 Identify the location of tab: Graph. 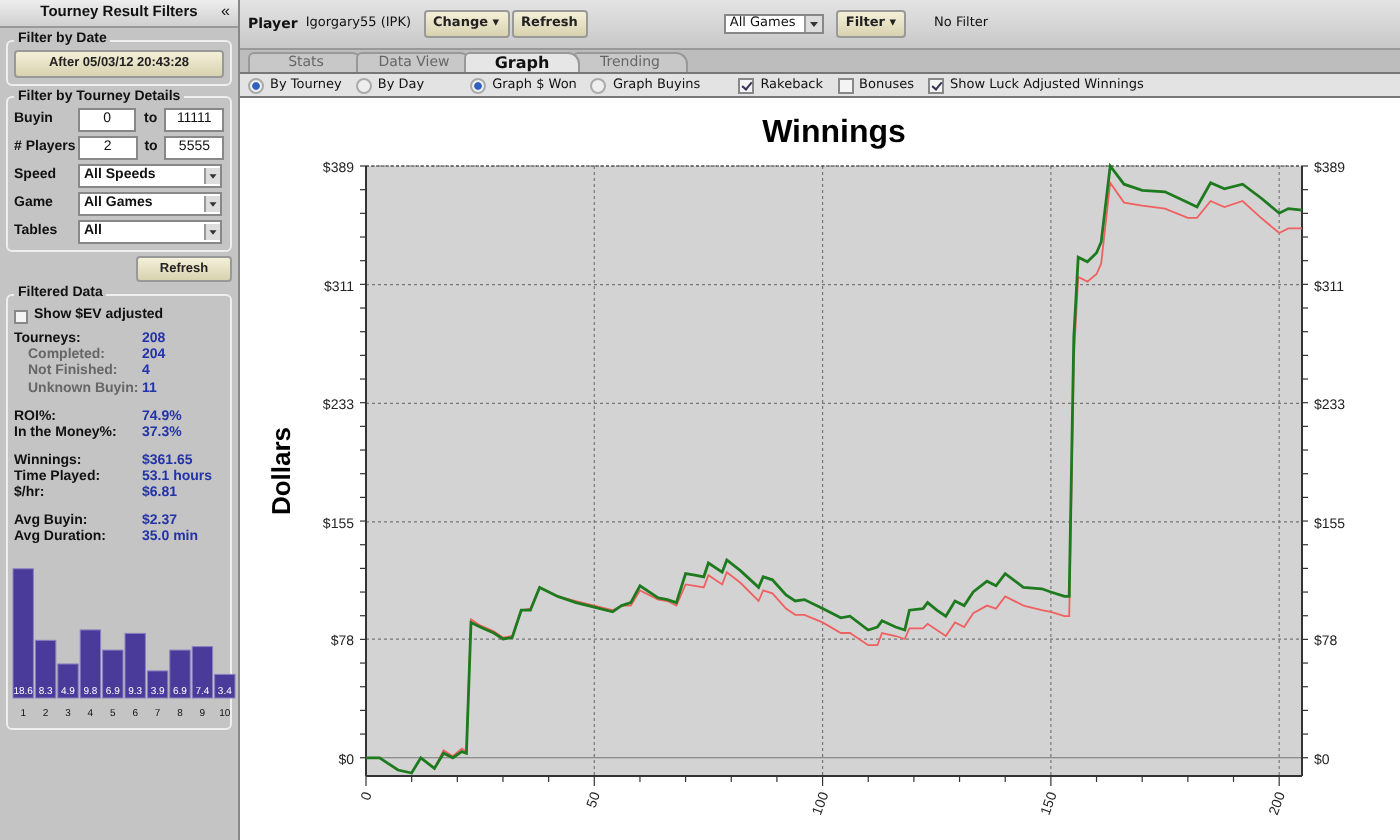
(522, 62).